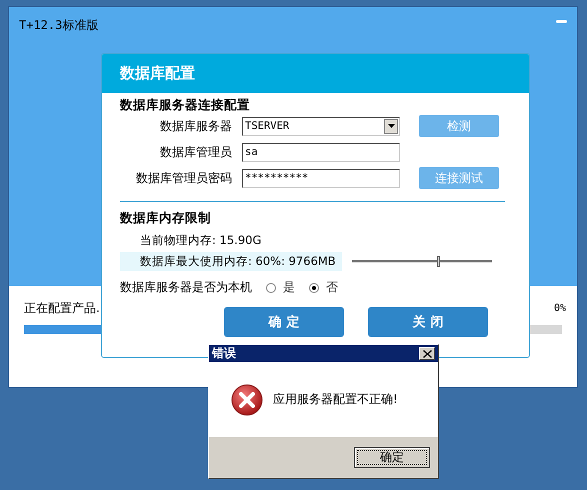 The image size is (587, 490). What do you see at coordinates (560, 308) in the screenshot?
I see `progress-percent: 0%` at bounding box center [560, 308].